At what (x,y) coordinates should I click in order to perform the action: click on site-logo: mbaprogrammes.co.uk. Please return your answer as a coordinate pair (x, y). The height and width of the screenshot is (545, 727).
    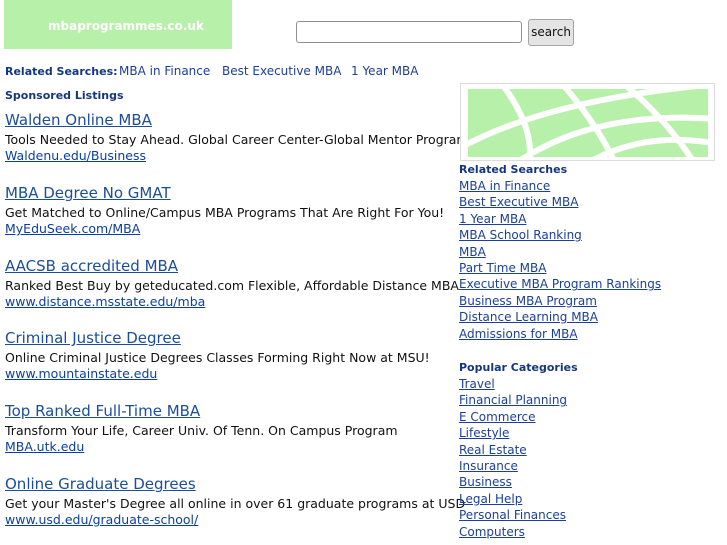
    Looking at the image, I should click on (118, 24).